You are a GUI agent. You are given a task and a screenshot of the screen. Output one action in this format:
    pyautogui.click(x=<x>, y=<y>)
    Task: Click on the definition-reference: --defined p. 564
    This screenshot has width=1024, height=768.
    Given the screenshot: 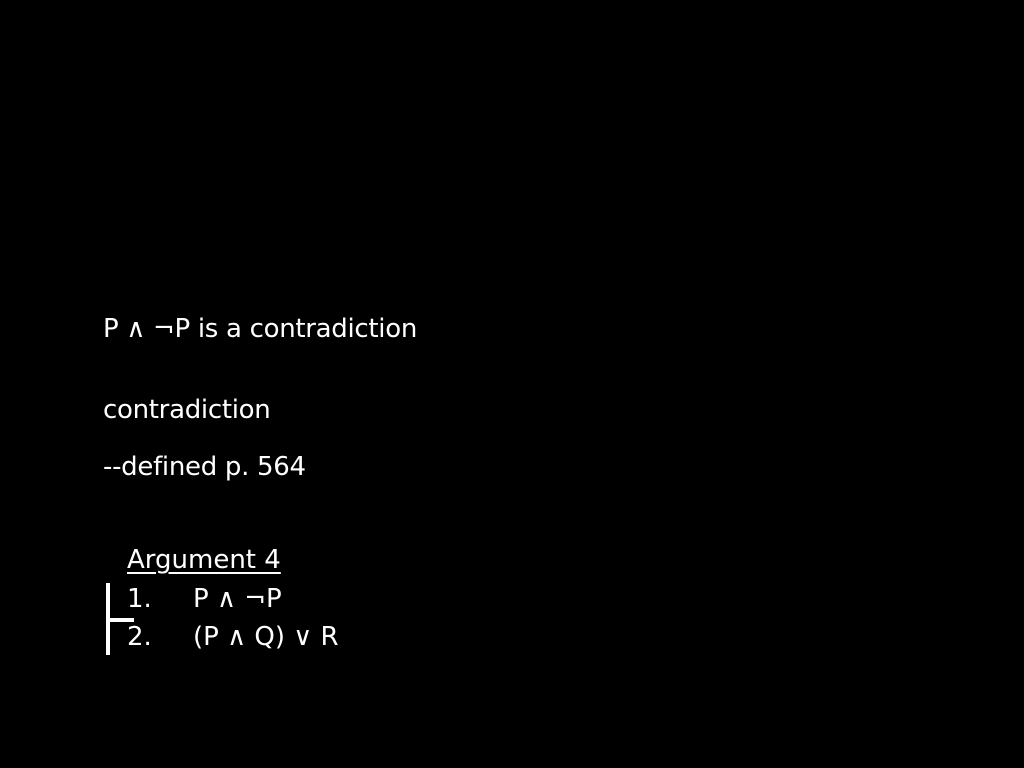 What is the action you would take?
    pyautogui.click(x=204, y=467)
    